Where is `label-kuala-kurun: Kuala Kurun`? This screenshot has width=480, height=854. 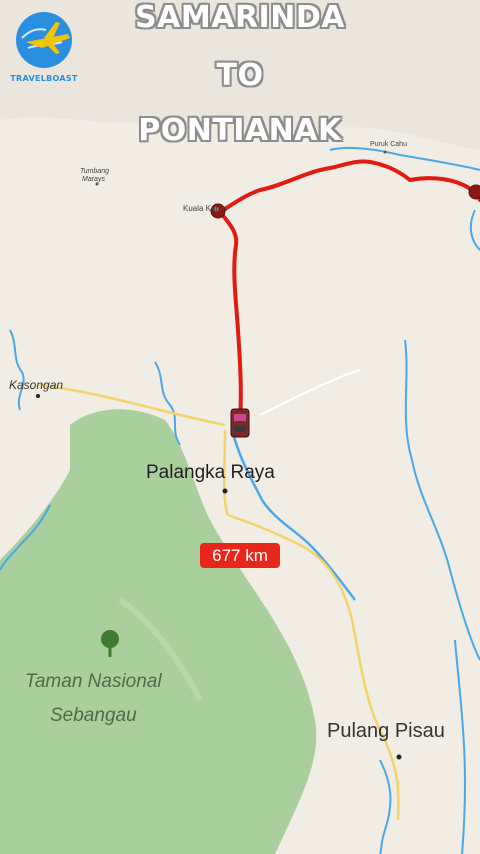 label-kuala-kurun: Kuala Kurun is located at coordinates (205, 208).